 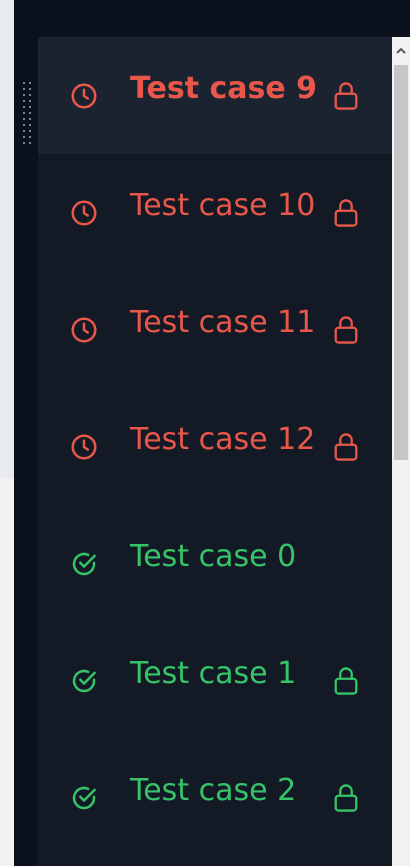 I want to click on test-case-label: Test case 10, so click(x=223, y=205).